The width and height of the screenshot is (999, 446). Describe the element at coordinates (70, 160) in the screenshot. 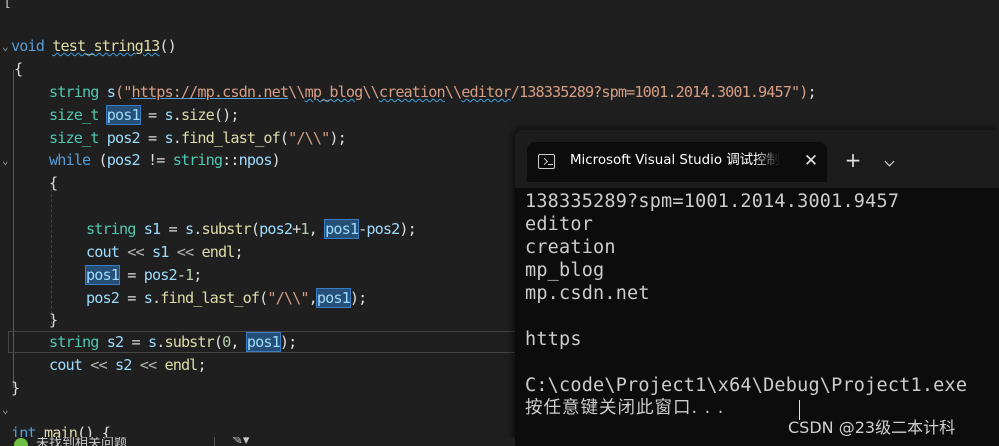

I see `code-token: while` at that location.